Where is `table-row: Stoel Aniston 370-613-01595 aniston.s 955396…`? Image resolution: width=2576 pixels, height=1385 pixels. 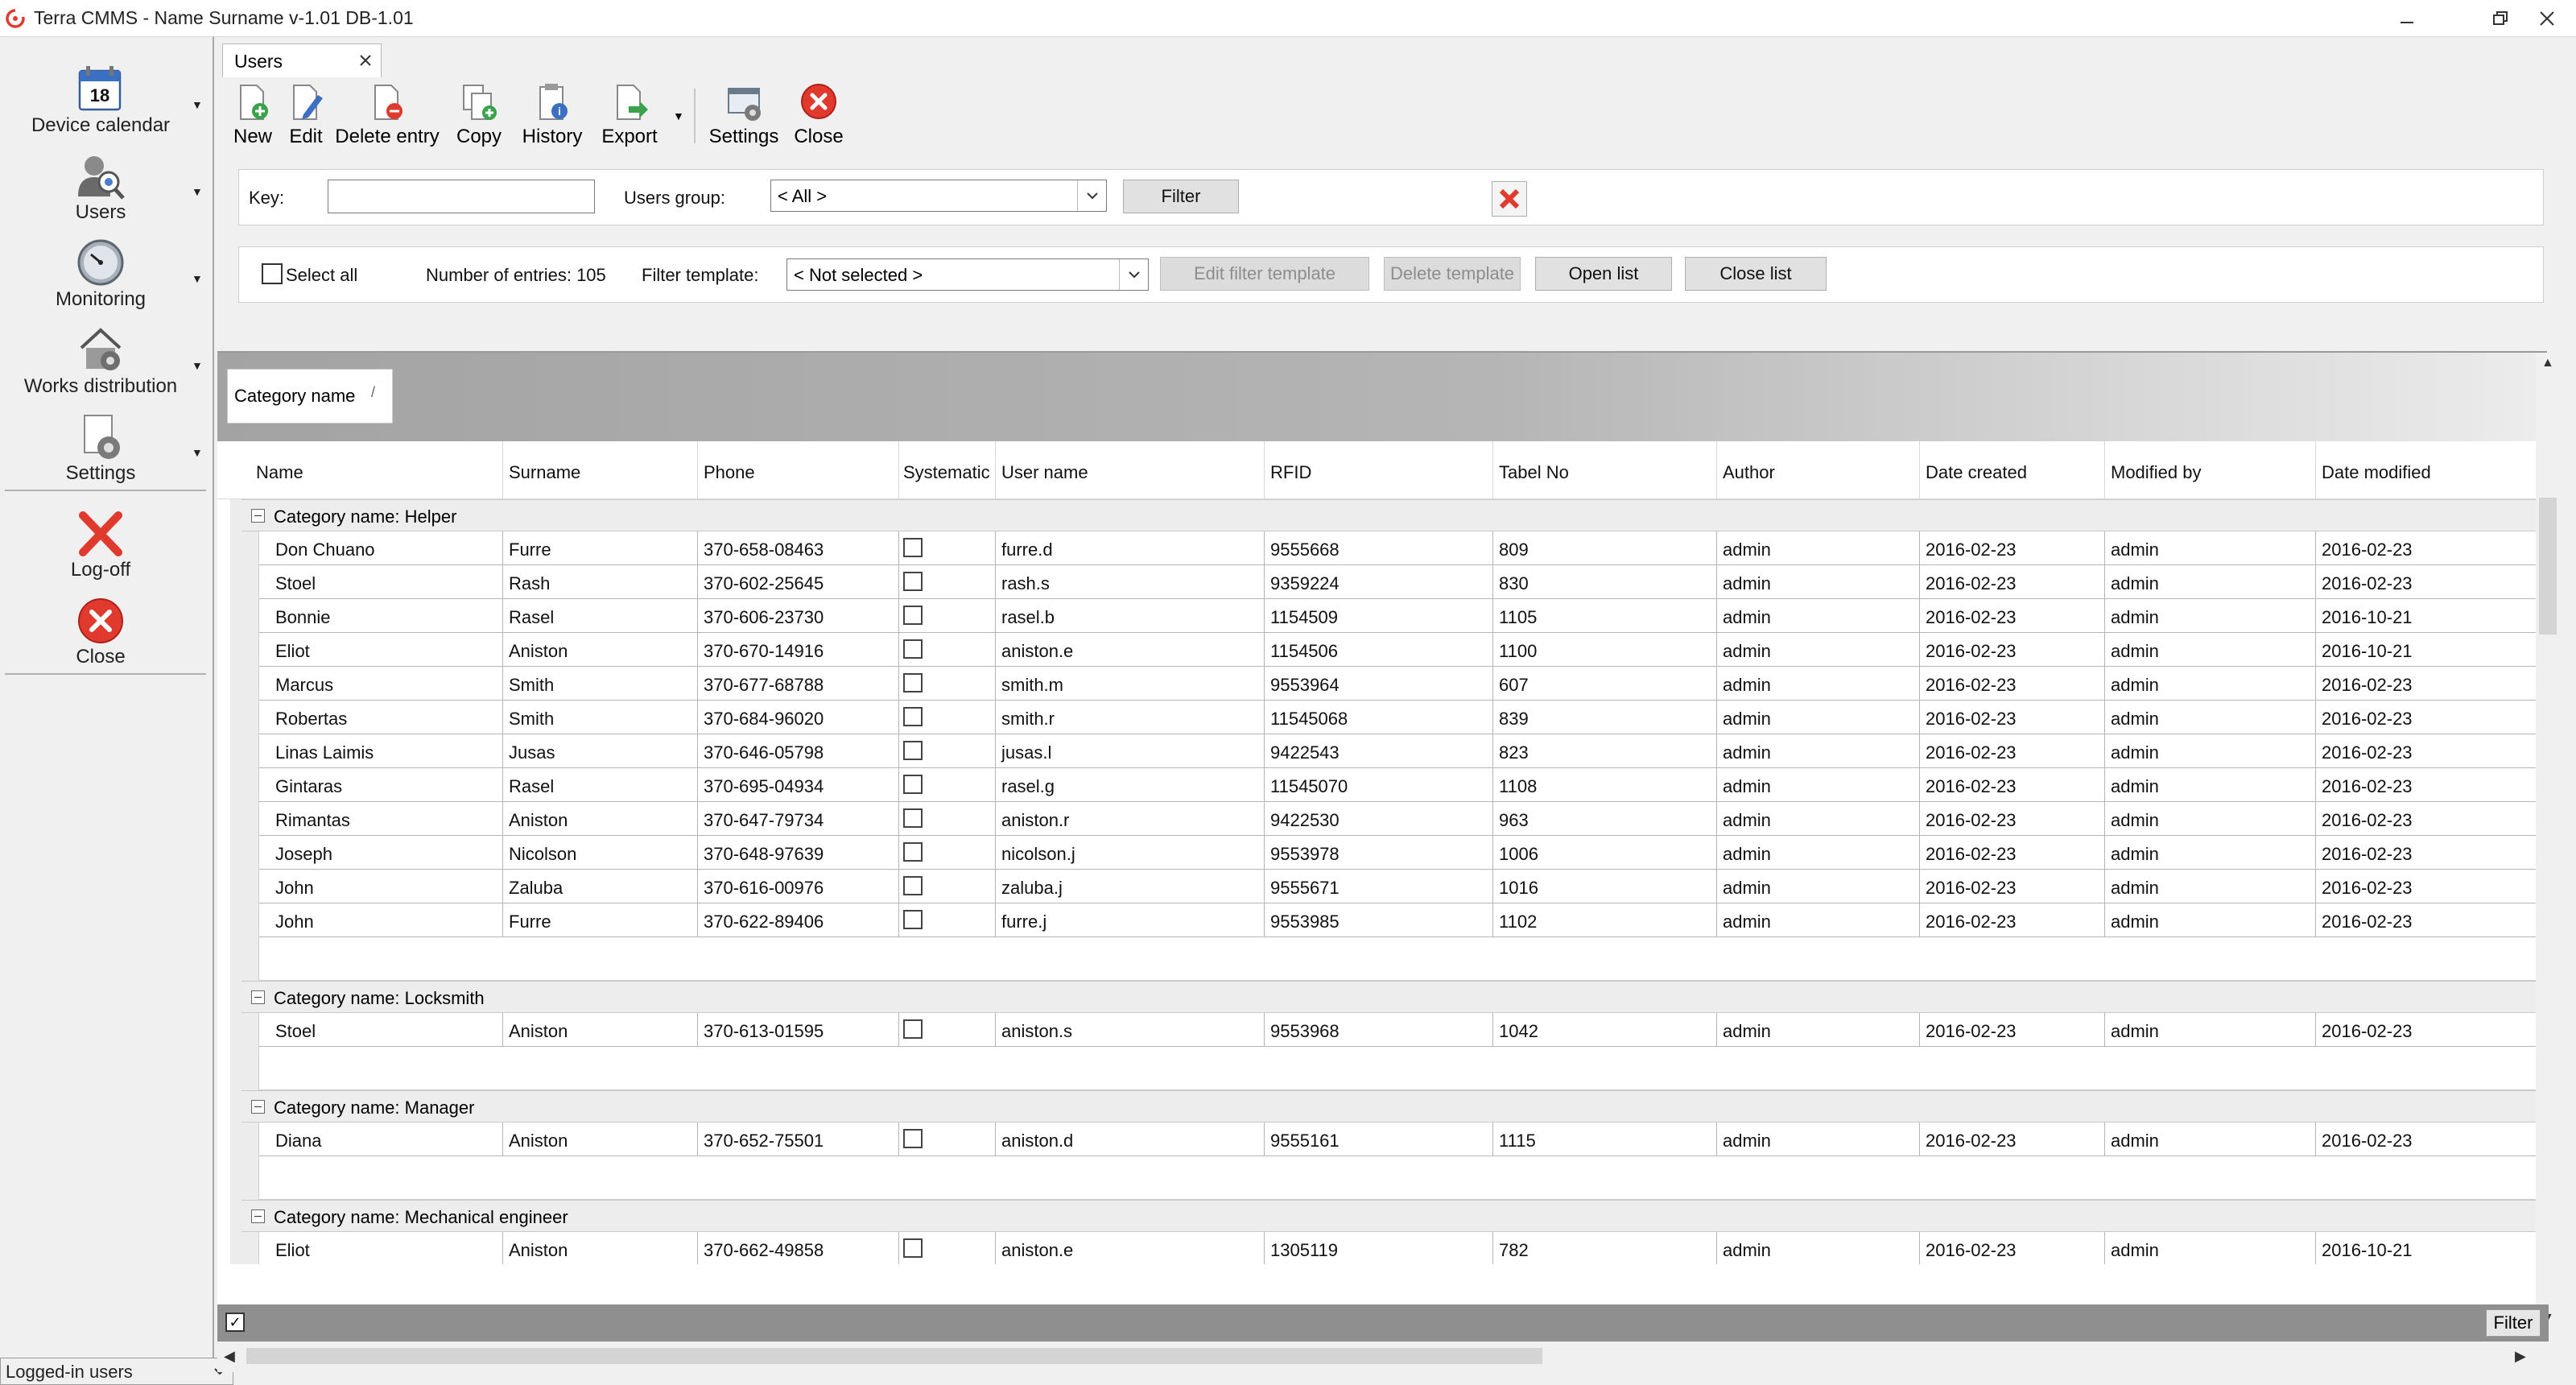
table-row: Stoel Aniston 370-613-01595 aniston.s 955396… is located at coordinates (1397, 1030).